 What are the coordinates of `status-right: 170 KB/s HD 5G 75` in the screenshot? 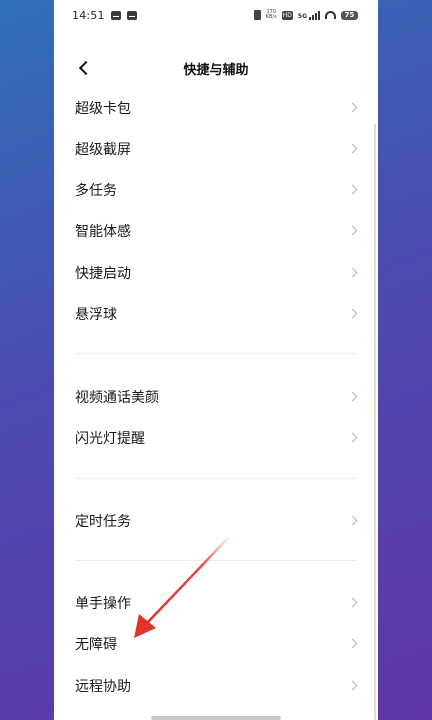 It's located at (305, 14).